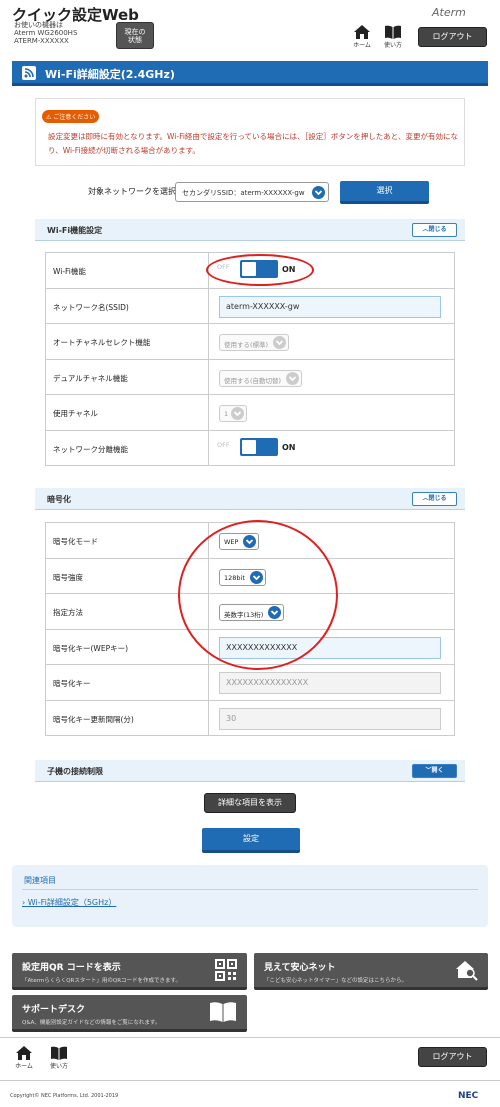  What do you see at coordinates (371, 971) in the screenshot?
I see `safe-net-tile: 見えて安心ネット 「こども安心ネットタイマー」などの設定はこちらから。` at bounding box center [371, 971].